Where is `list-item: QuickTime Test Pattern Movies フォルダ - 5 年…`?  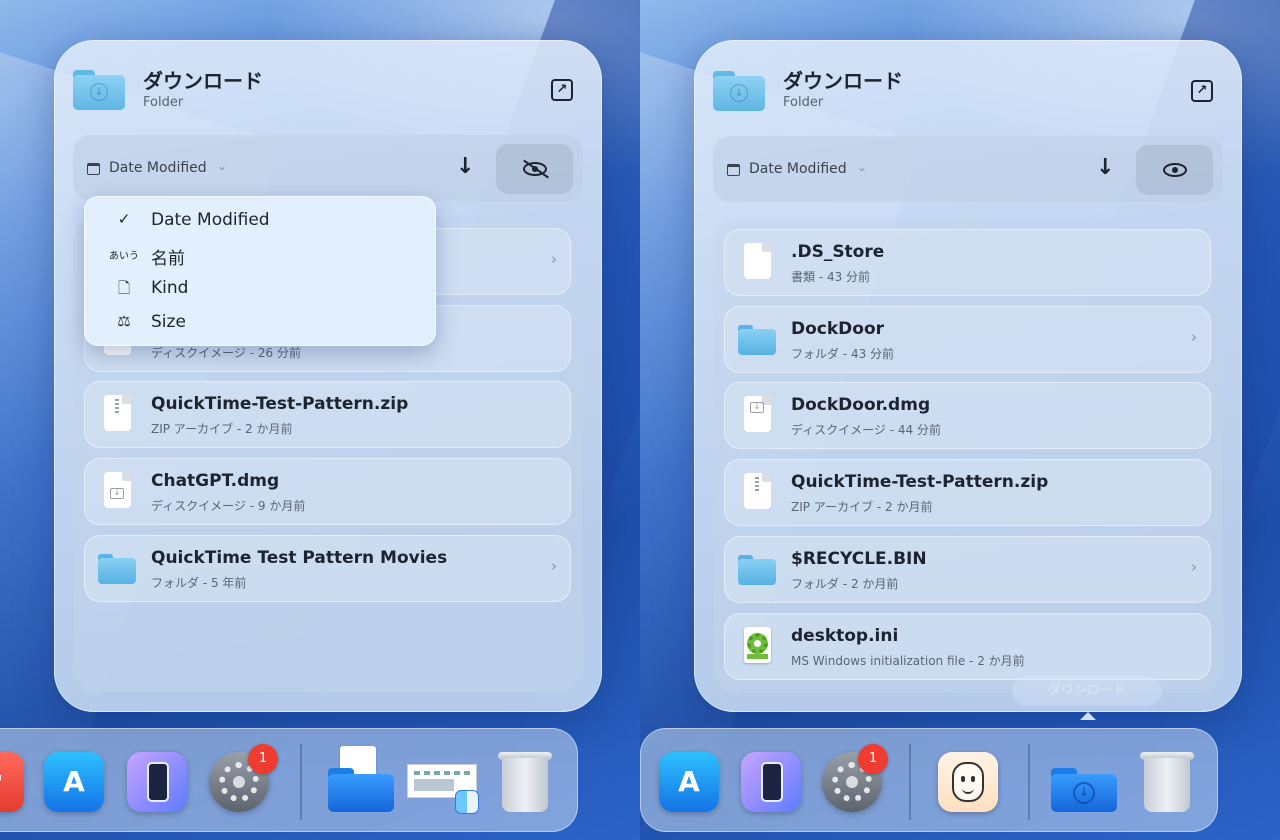
list-item: QuickTime Test Pattern Movies フォルダ - 5 年… is located at coordinates (327, 568).